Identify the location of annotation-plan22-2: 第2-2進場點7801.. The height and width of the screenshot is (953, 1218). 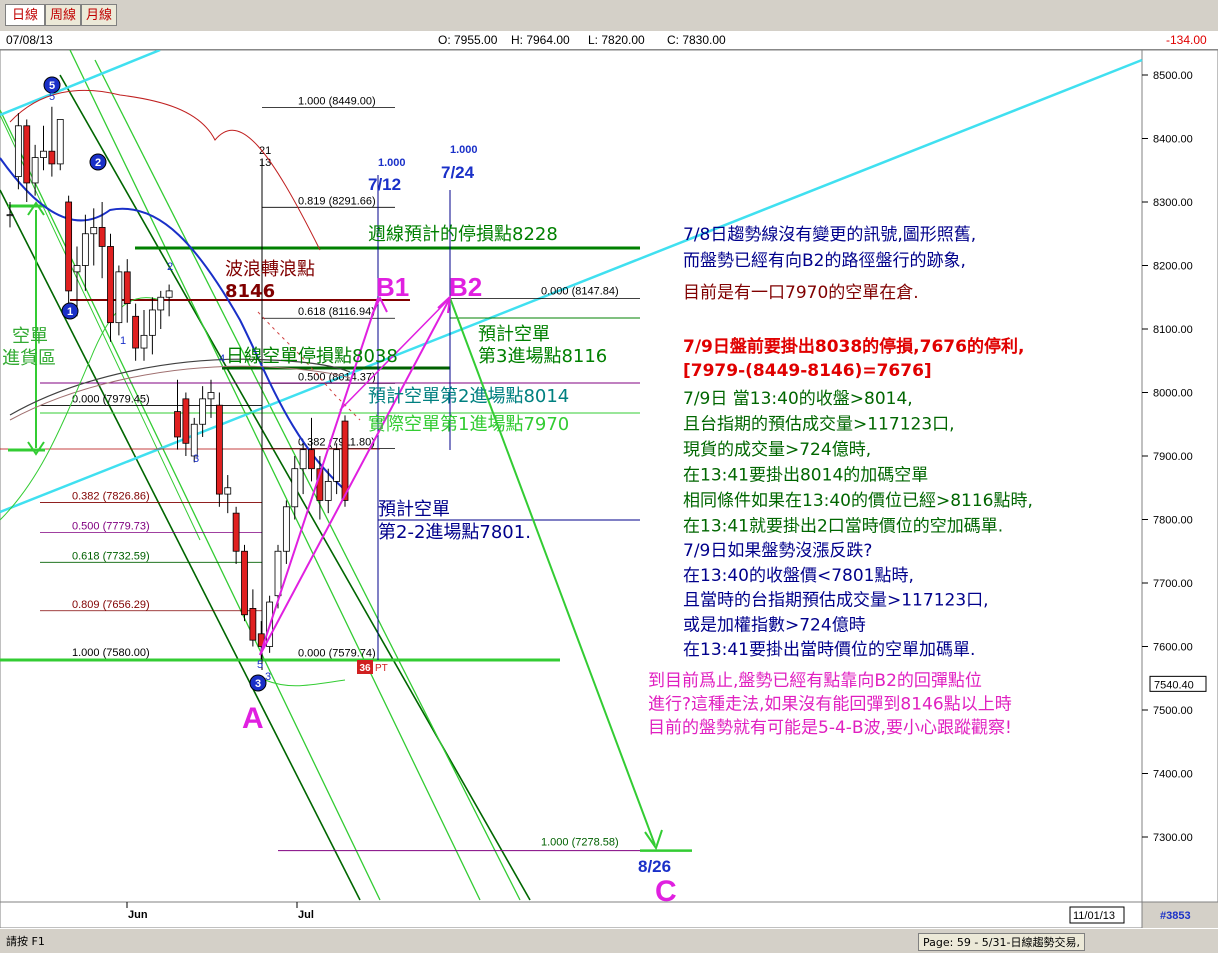
(454, 532).